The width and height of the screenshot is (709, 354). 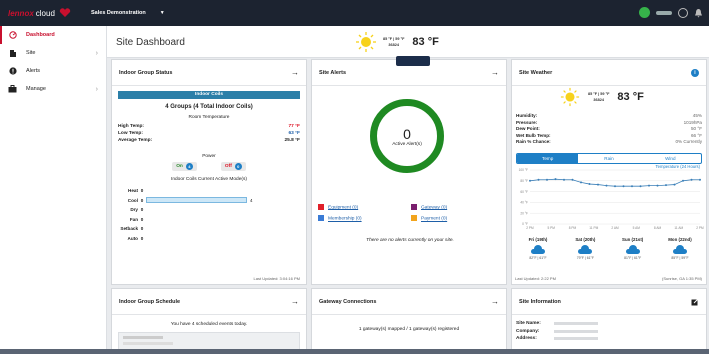 I want to click on power-on-toggle: On 4, so click(x=184, y=166).